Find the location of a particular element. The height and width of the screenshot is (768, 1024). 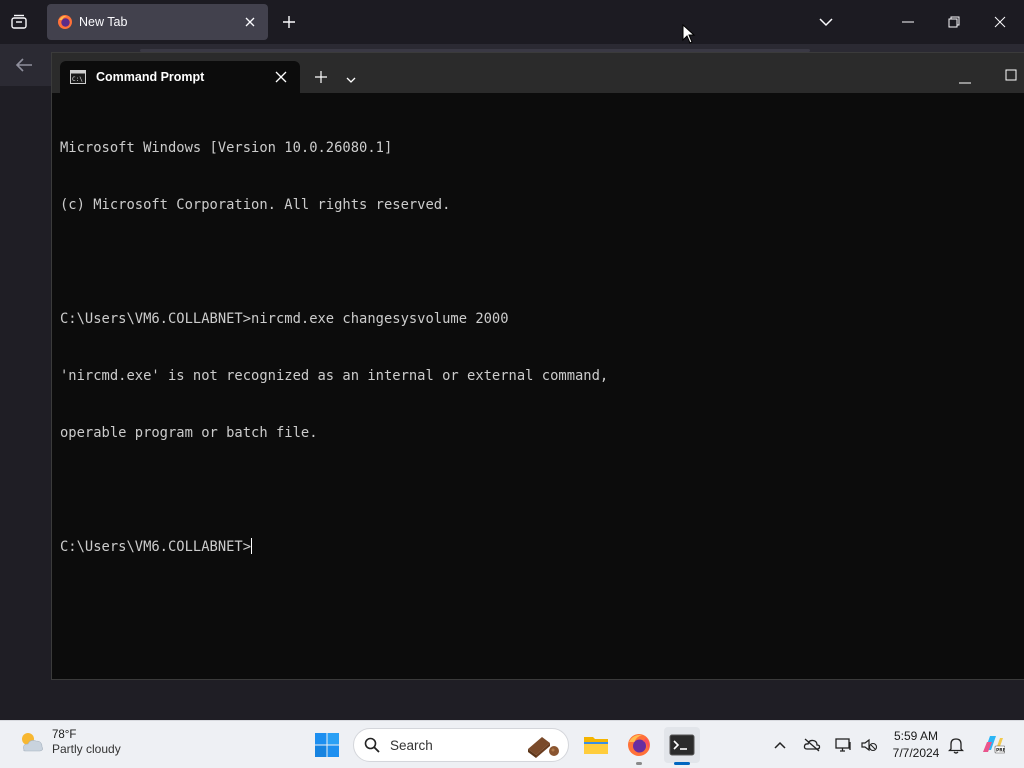

close-window-icon is located at coordinates (1000, 22).